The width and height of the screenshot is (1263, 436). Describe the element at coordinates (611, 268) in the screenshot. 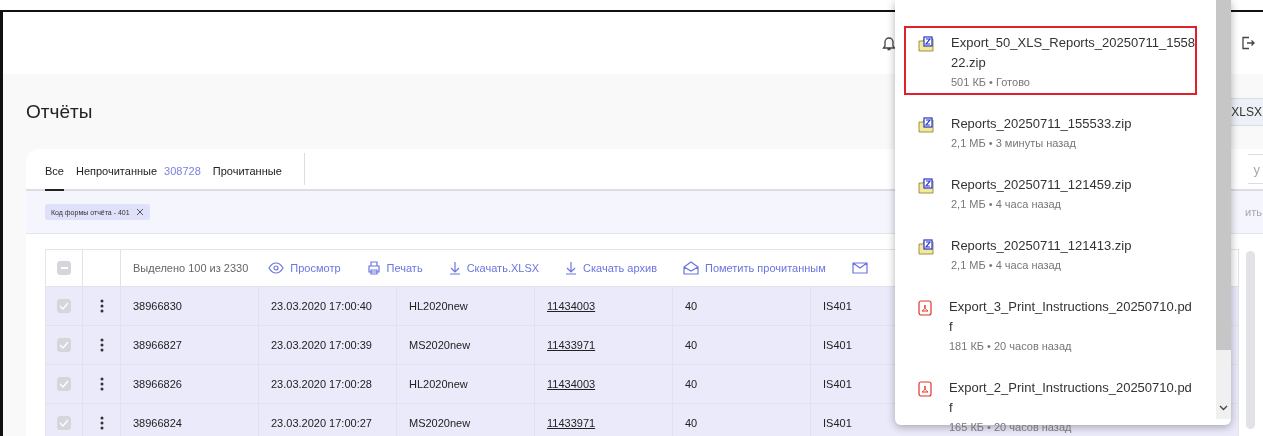

I see `action-link: Скачать архив` at that location.